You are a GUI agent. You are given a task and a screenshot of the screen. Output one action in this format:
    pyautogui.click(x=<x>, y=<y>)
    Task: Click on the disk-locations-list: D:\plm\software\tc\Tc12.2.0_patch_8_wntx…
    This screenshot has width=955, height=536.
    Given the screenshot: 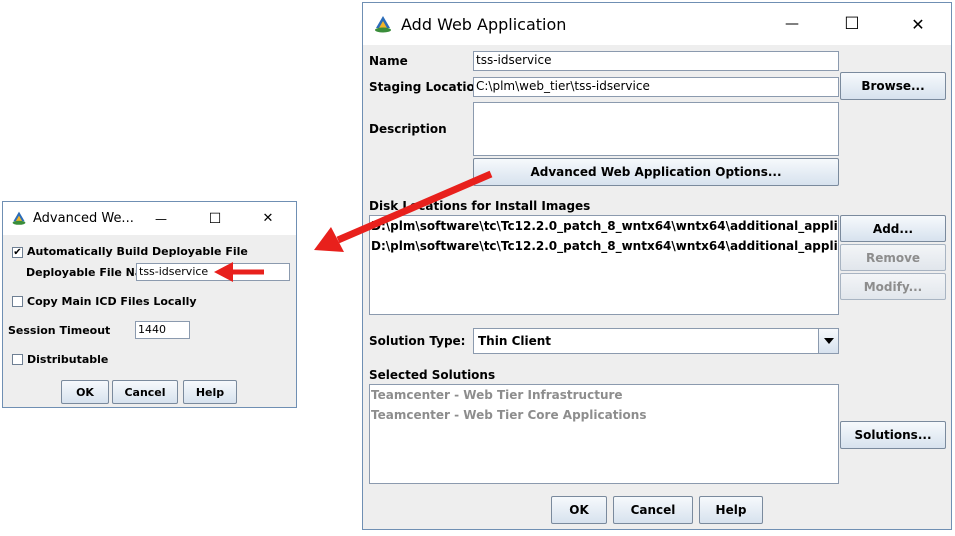 What is the action you would take?
    pyautogui.click(x=604, y=265)
    